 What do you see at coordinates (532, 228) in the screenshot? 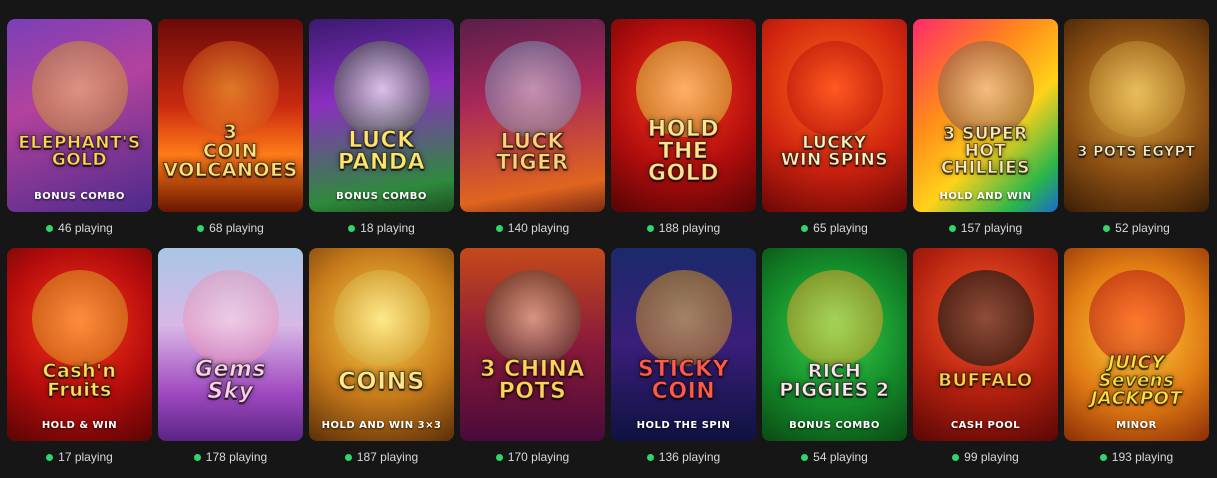
I see `player-count: 140 playing` at bounding box center [532, 228].